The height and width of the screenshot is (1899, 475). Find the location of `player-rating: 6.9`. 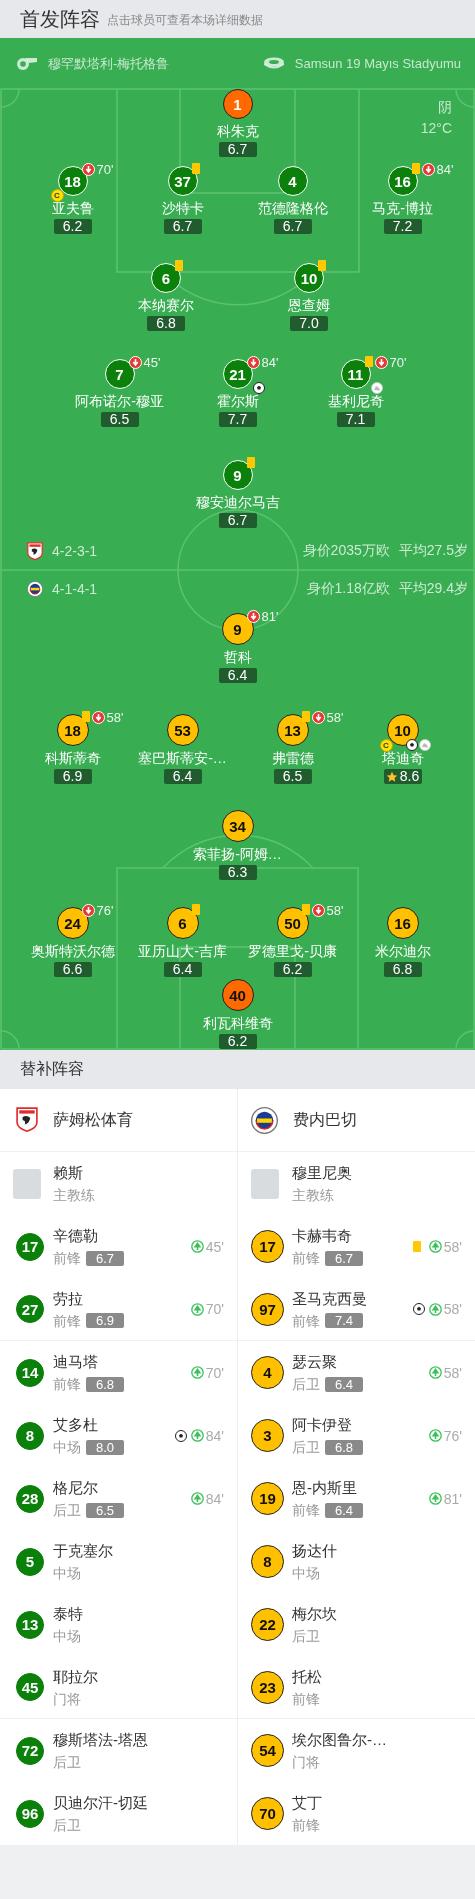

player-rating: 6.9 is located at coordinates (72, 776).